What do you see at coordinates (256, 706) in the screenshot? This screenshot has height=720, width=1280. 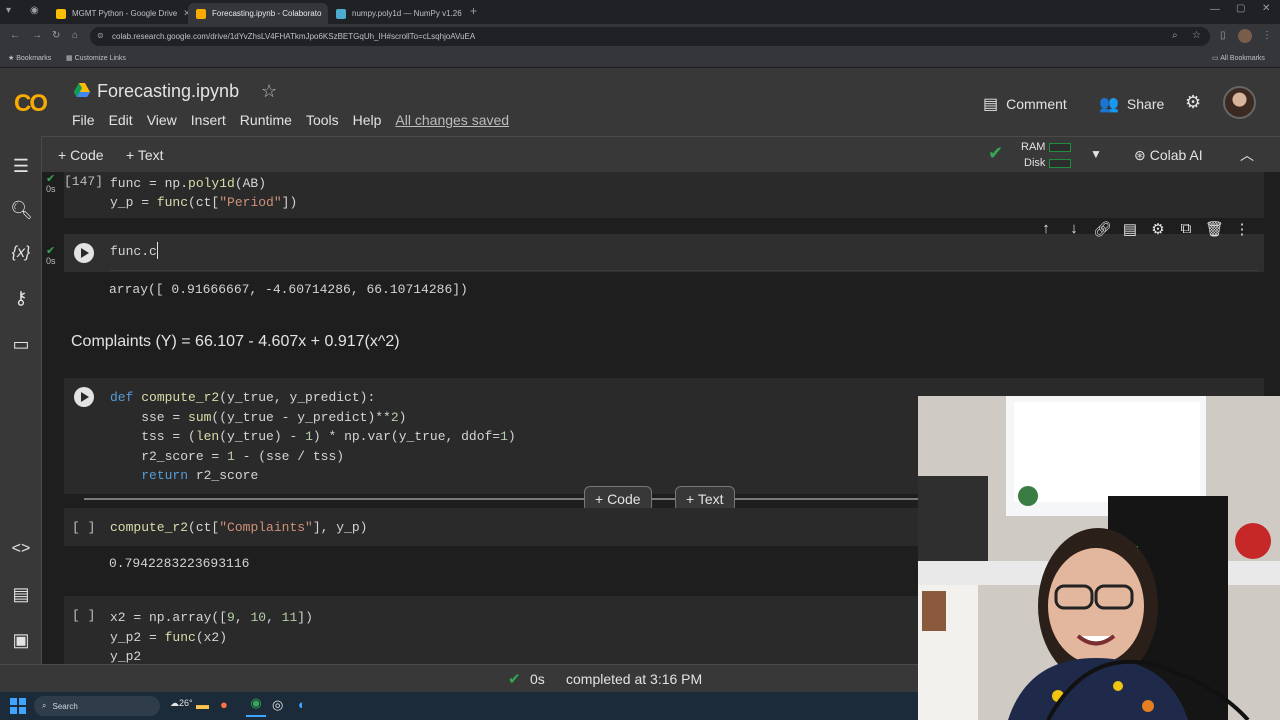 I see `chrome-taskbar-icon: ◉` at bounding box center [256, 706].